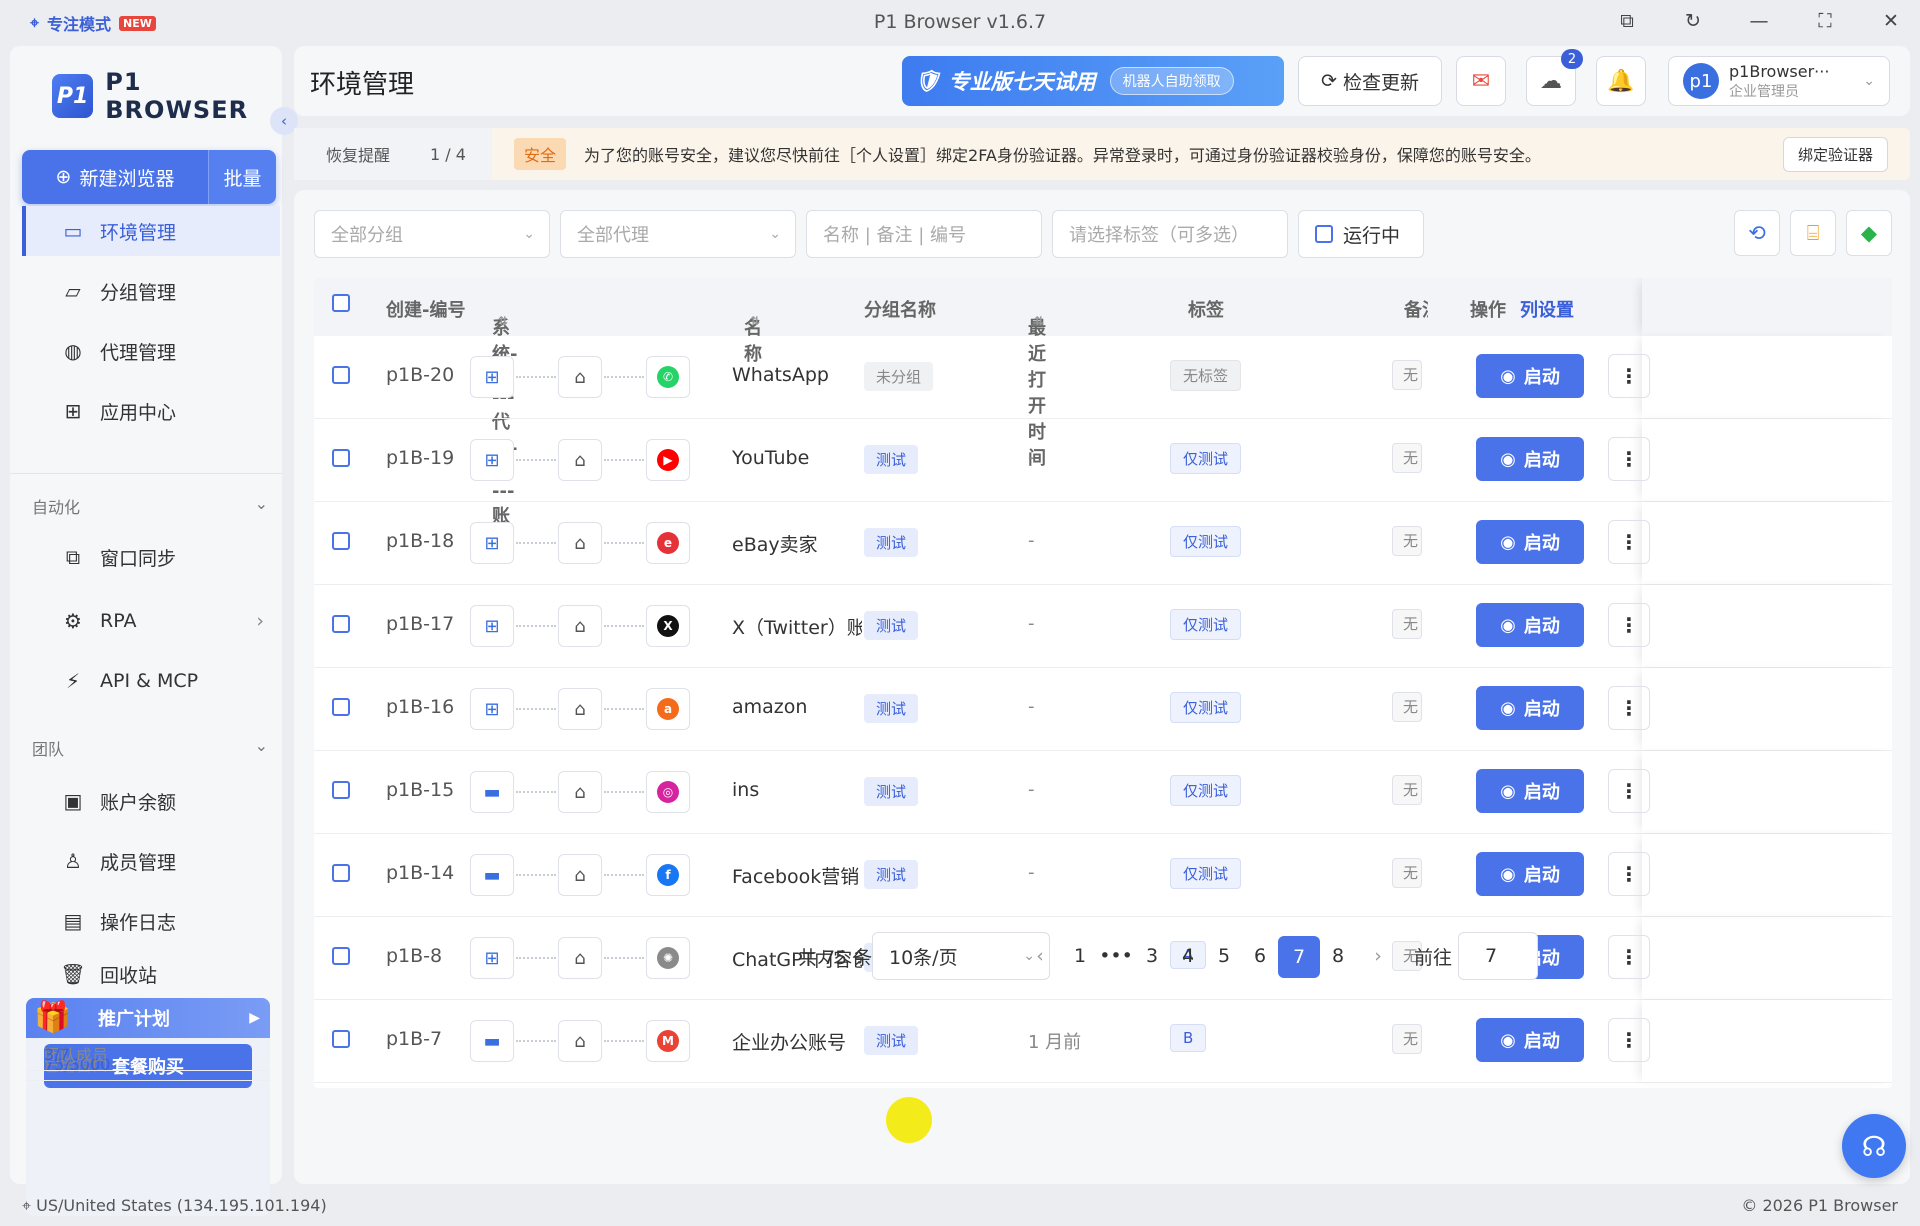 This screenshot has width=1920, height=1226. I want to click on pip-icon: ⧉, so click(1627, 21).